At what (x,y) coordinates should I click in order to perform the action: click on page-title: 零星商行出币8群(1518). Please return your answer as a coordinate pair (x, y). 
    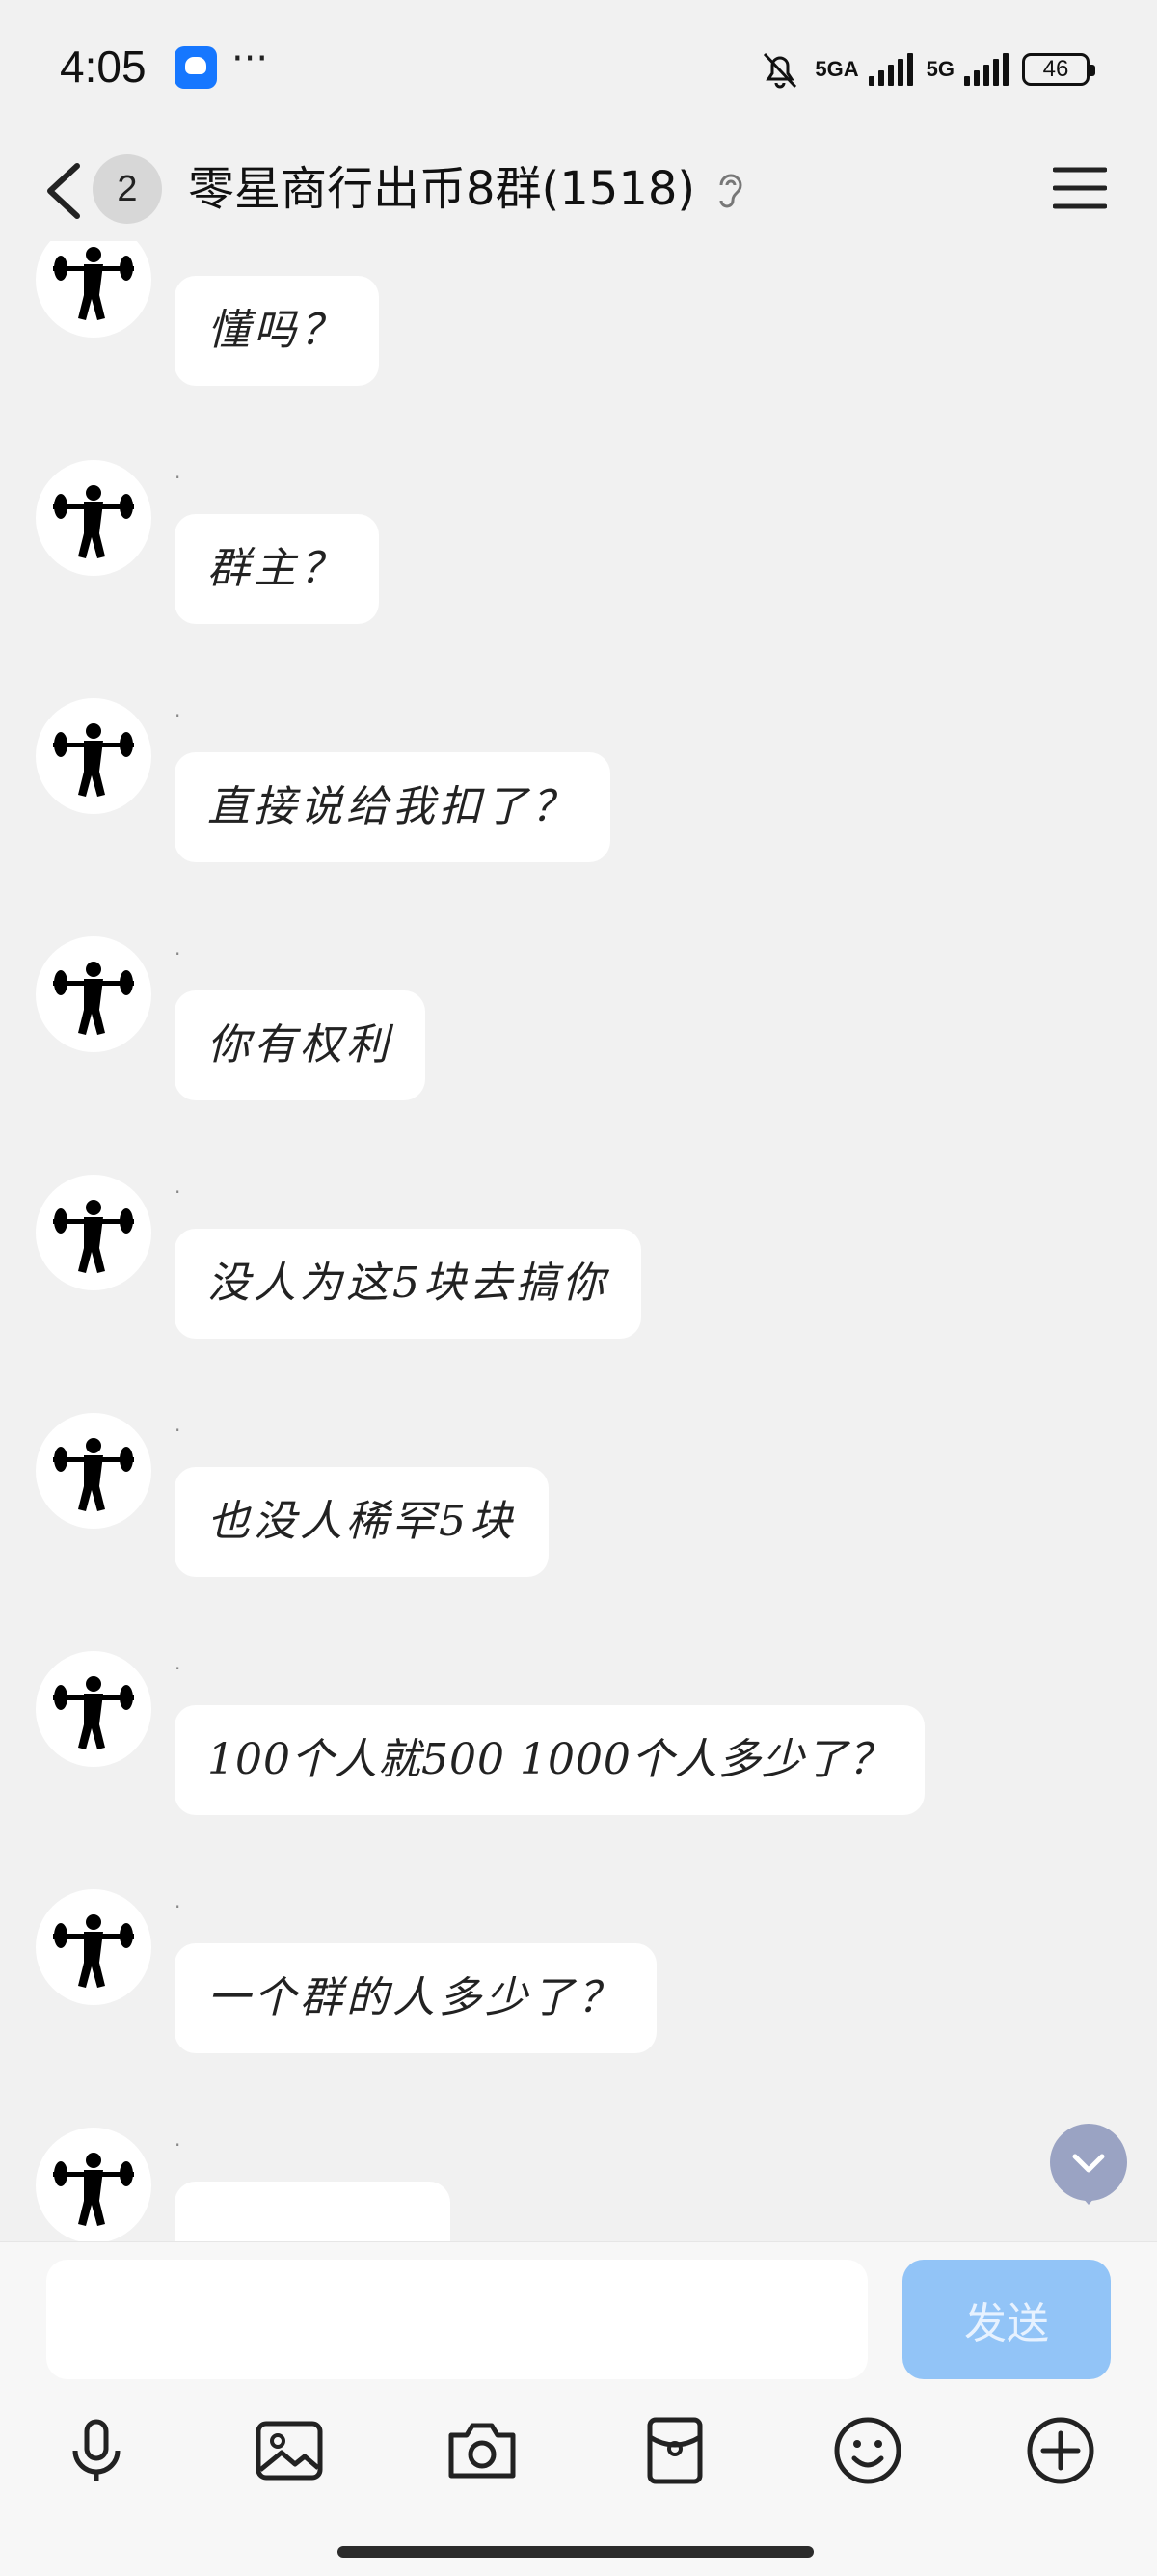
    Looking at the image, I should click on (442, 189).